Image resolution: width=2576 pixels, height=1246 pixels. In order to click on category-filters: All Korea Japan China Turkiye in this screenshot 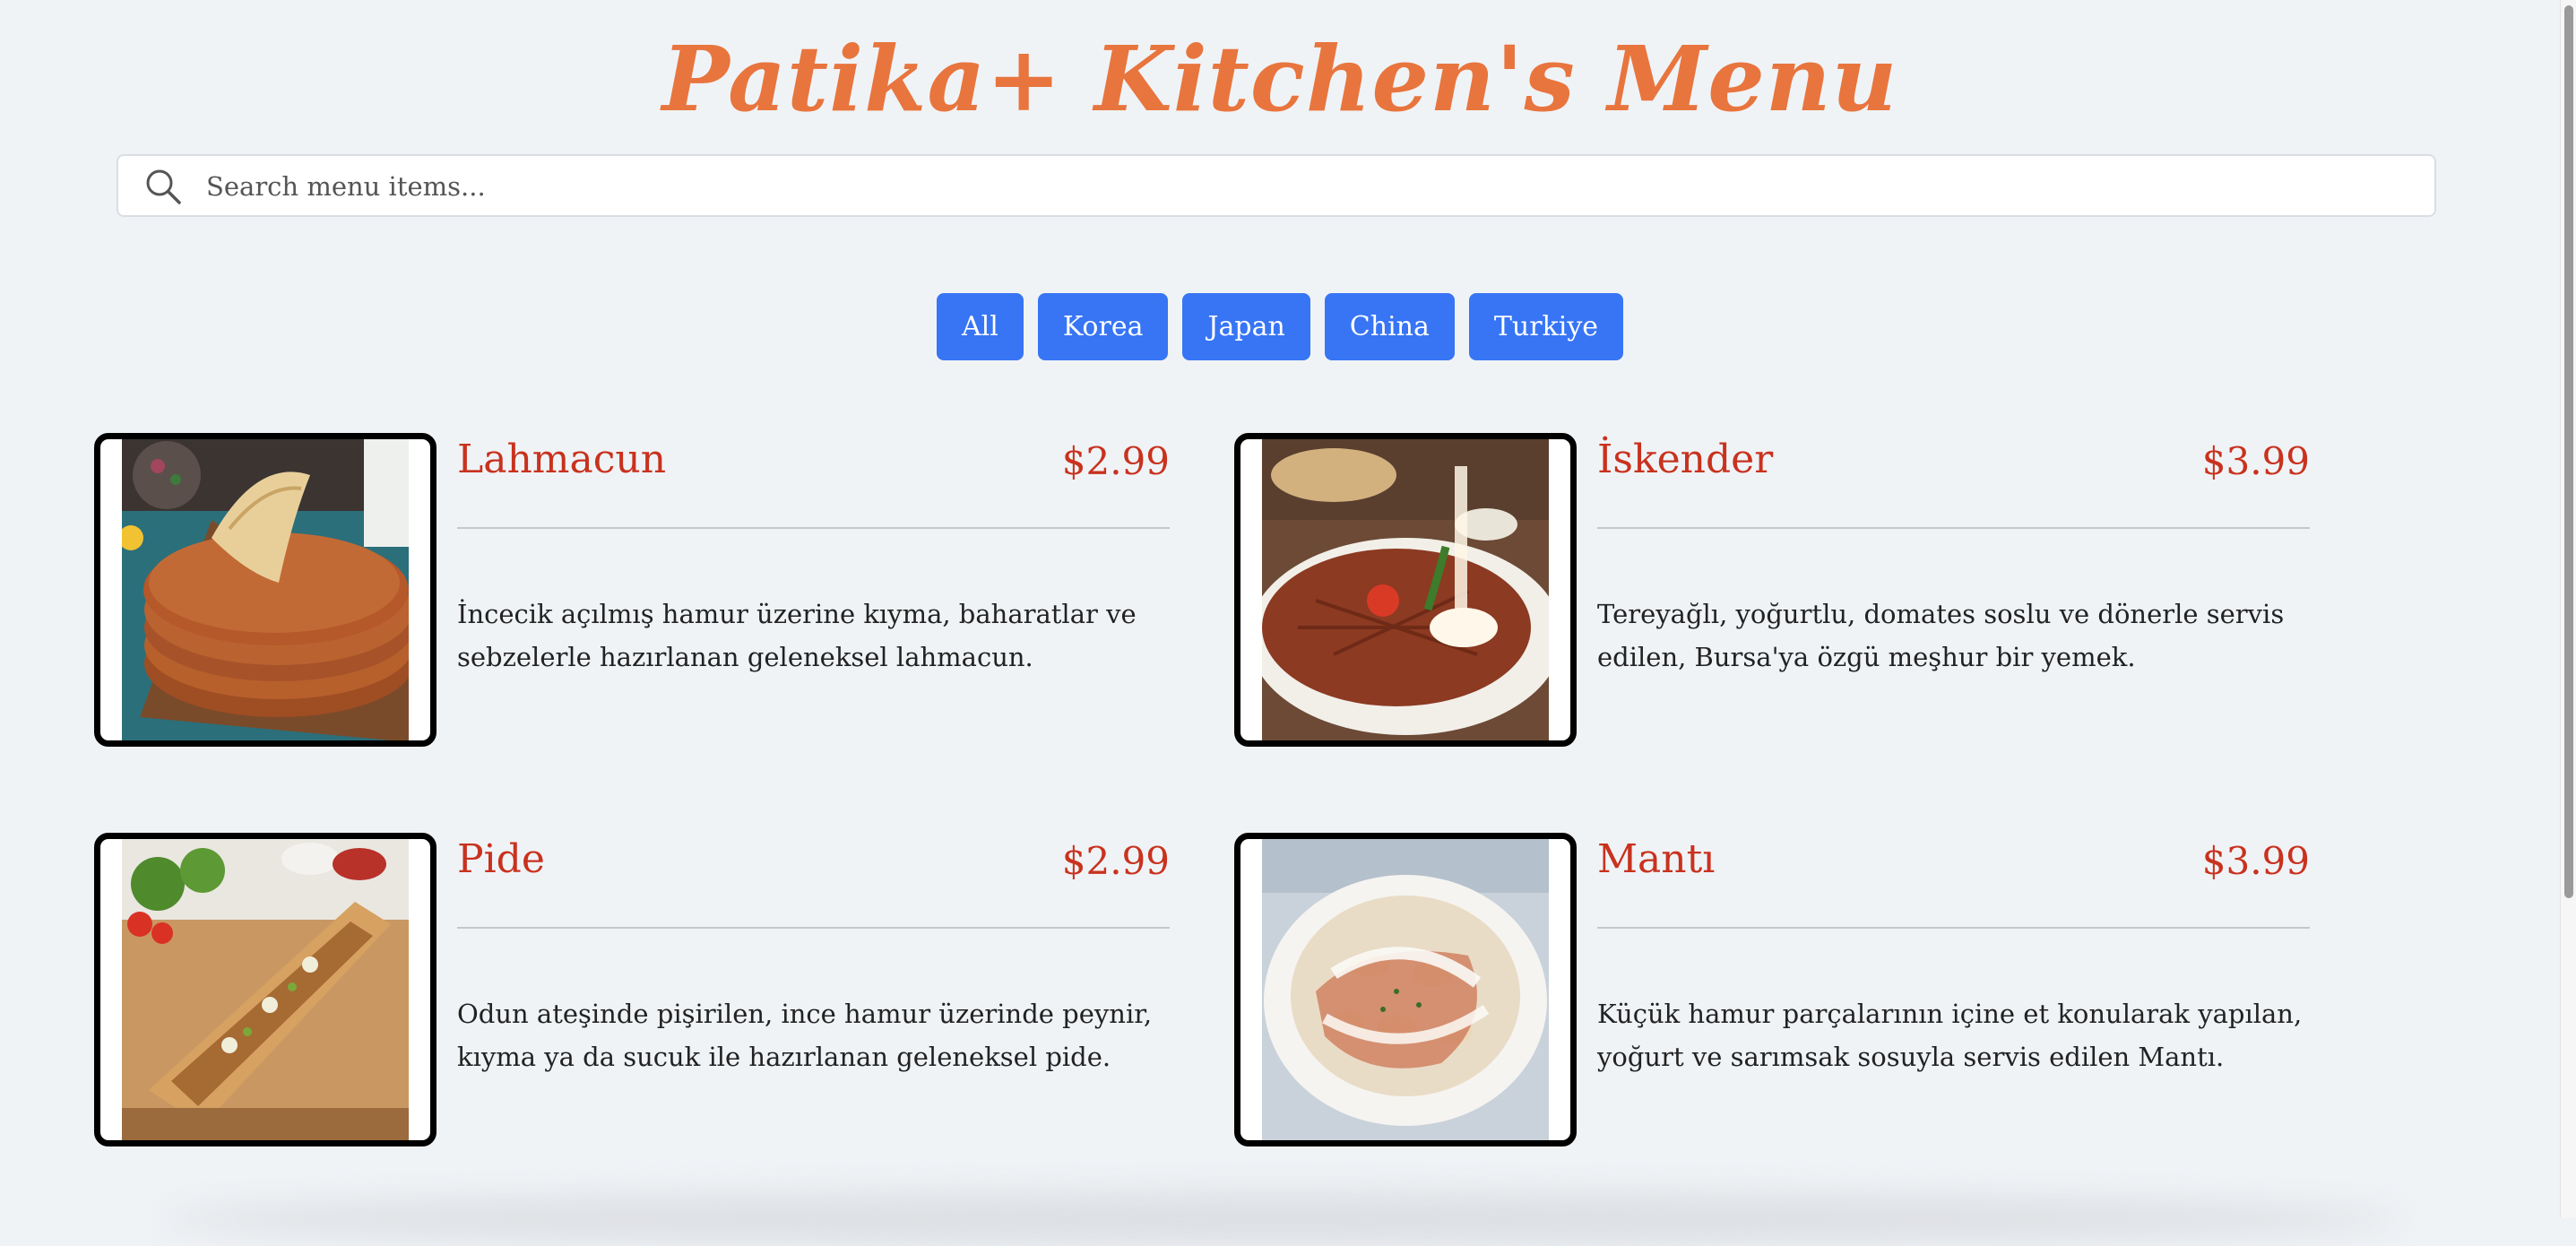, I will do `click(1280, 326)`.